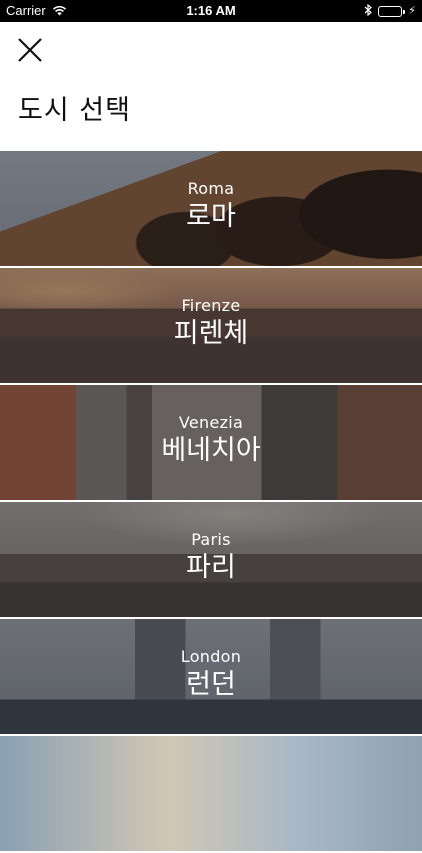 The width and height of the screenshot is (422, 853). Describe the element at coordinates (211, 567) in the screenshot. I see `city-name-ko: 파리` at that location.